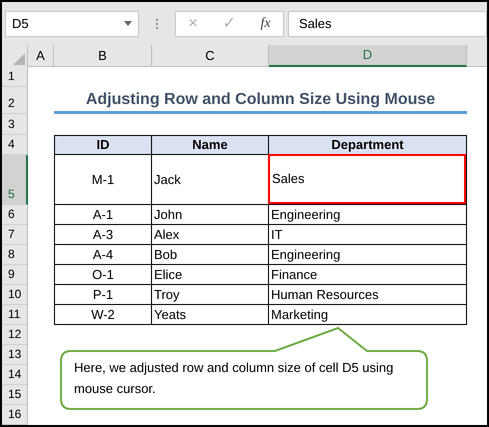 This screenshot has width=489, height=427. Describe the element at coordinates (19, 59) in the screenshot. I see `select-all-icon` at that location.